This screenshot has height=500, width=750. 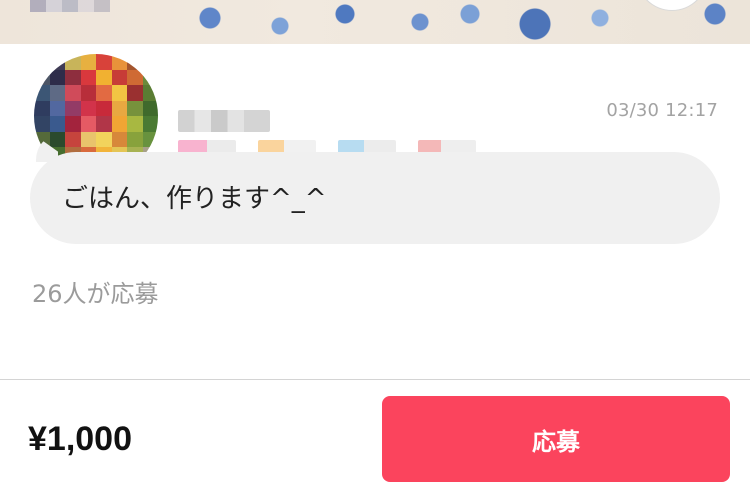 I want to click on price-label: ¥1,000, so click(x=80, y=439).